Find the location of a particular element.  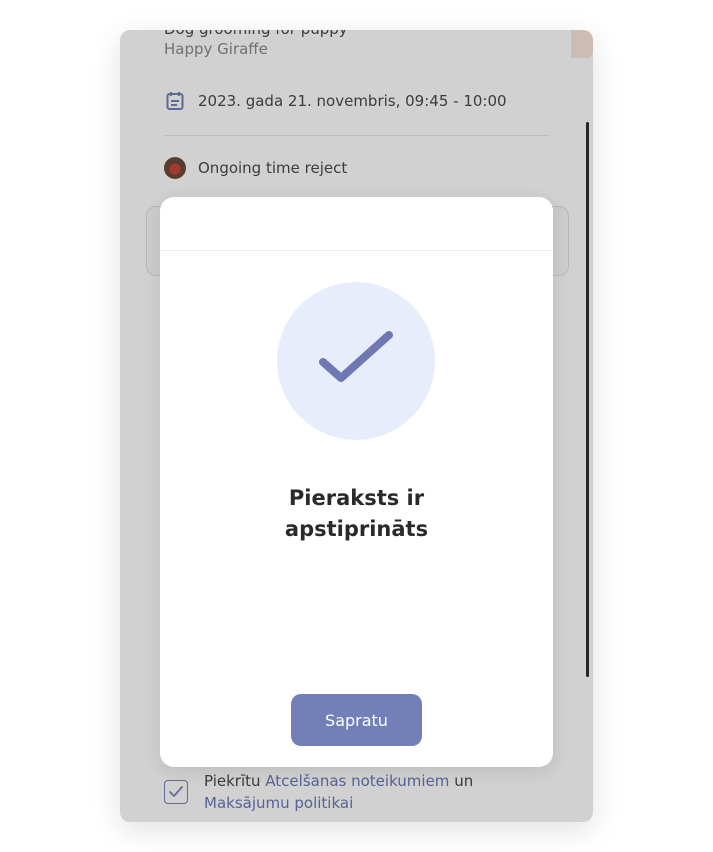

dialog-title-line1: Pieraksts ir is located at coordinates (356, 498).